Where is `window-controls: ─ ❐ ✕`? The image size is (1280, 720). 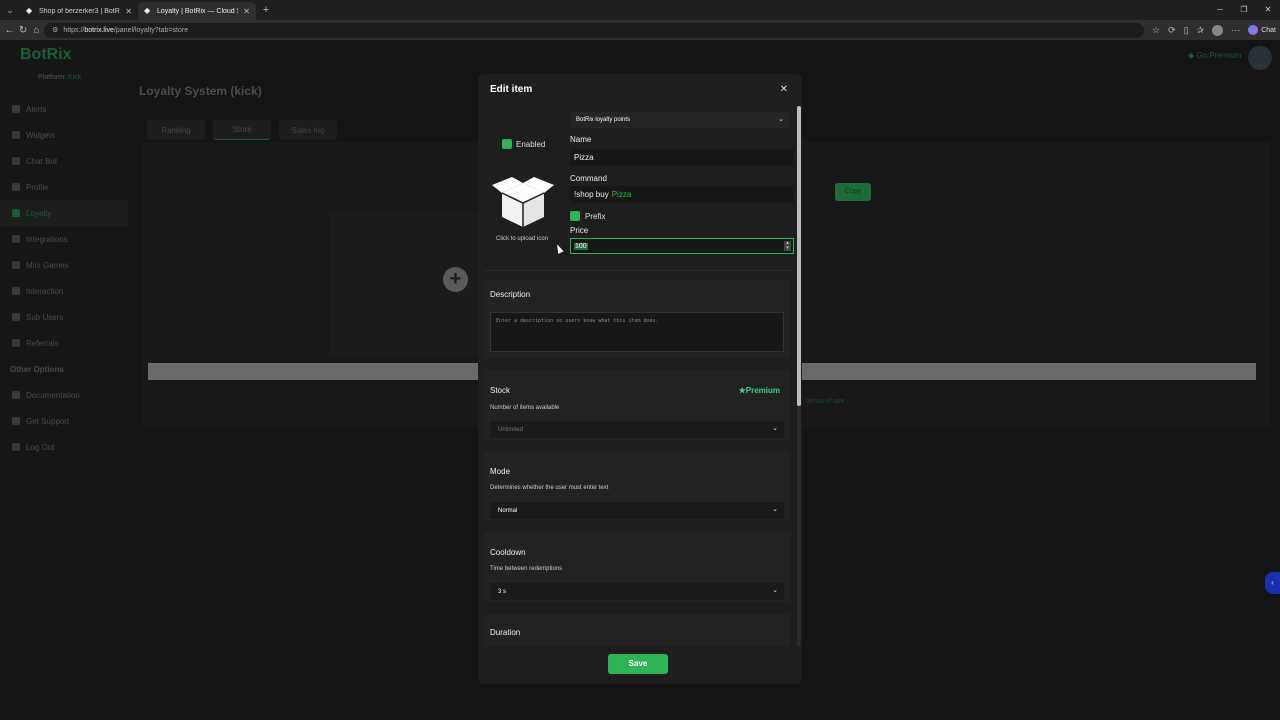 window-controls: ─ ❐ ✕ is located at coordinates (1244, 10).